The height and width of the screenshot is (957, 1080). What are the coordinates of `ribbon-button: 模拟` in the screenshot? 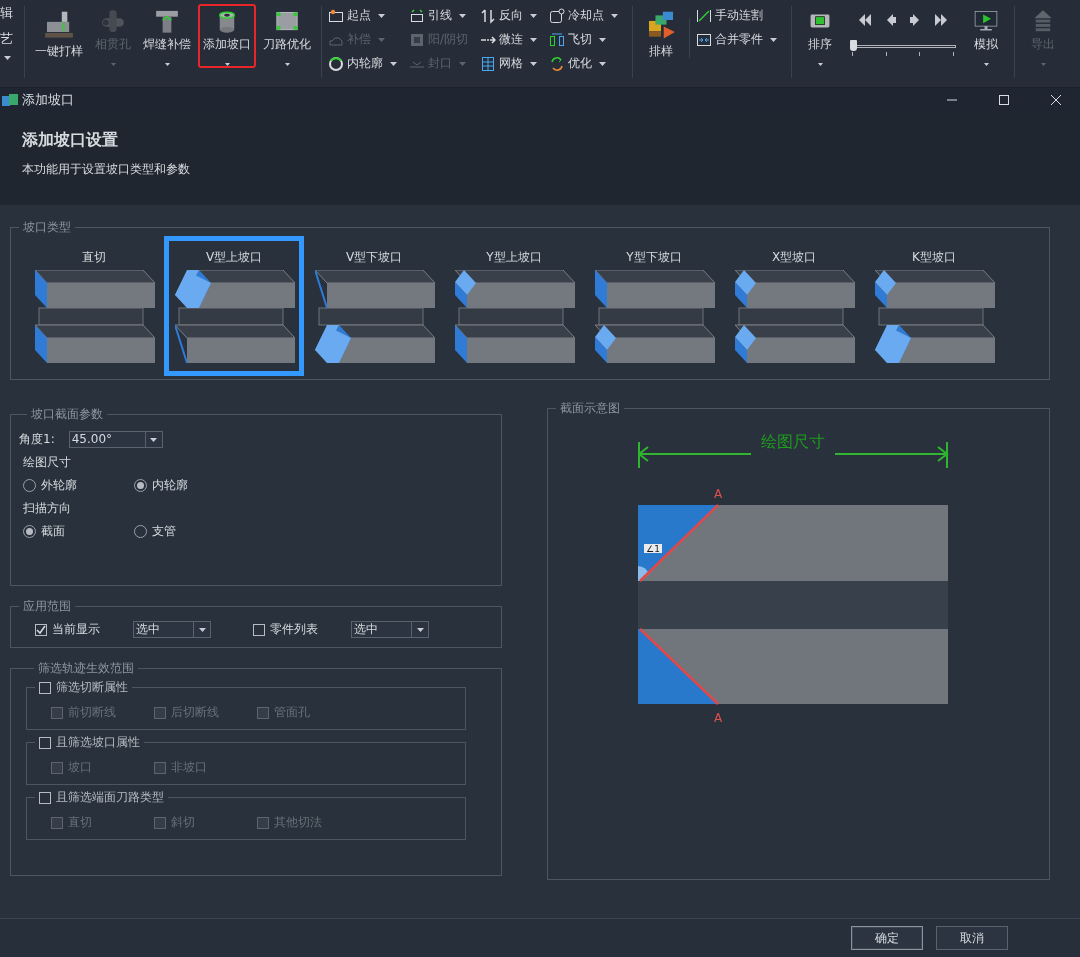 It's located at (986, 36).